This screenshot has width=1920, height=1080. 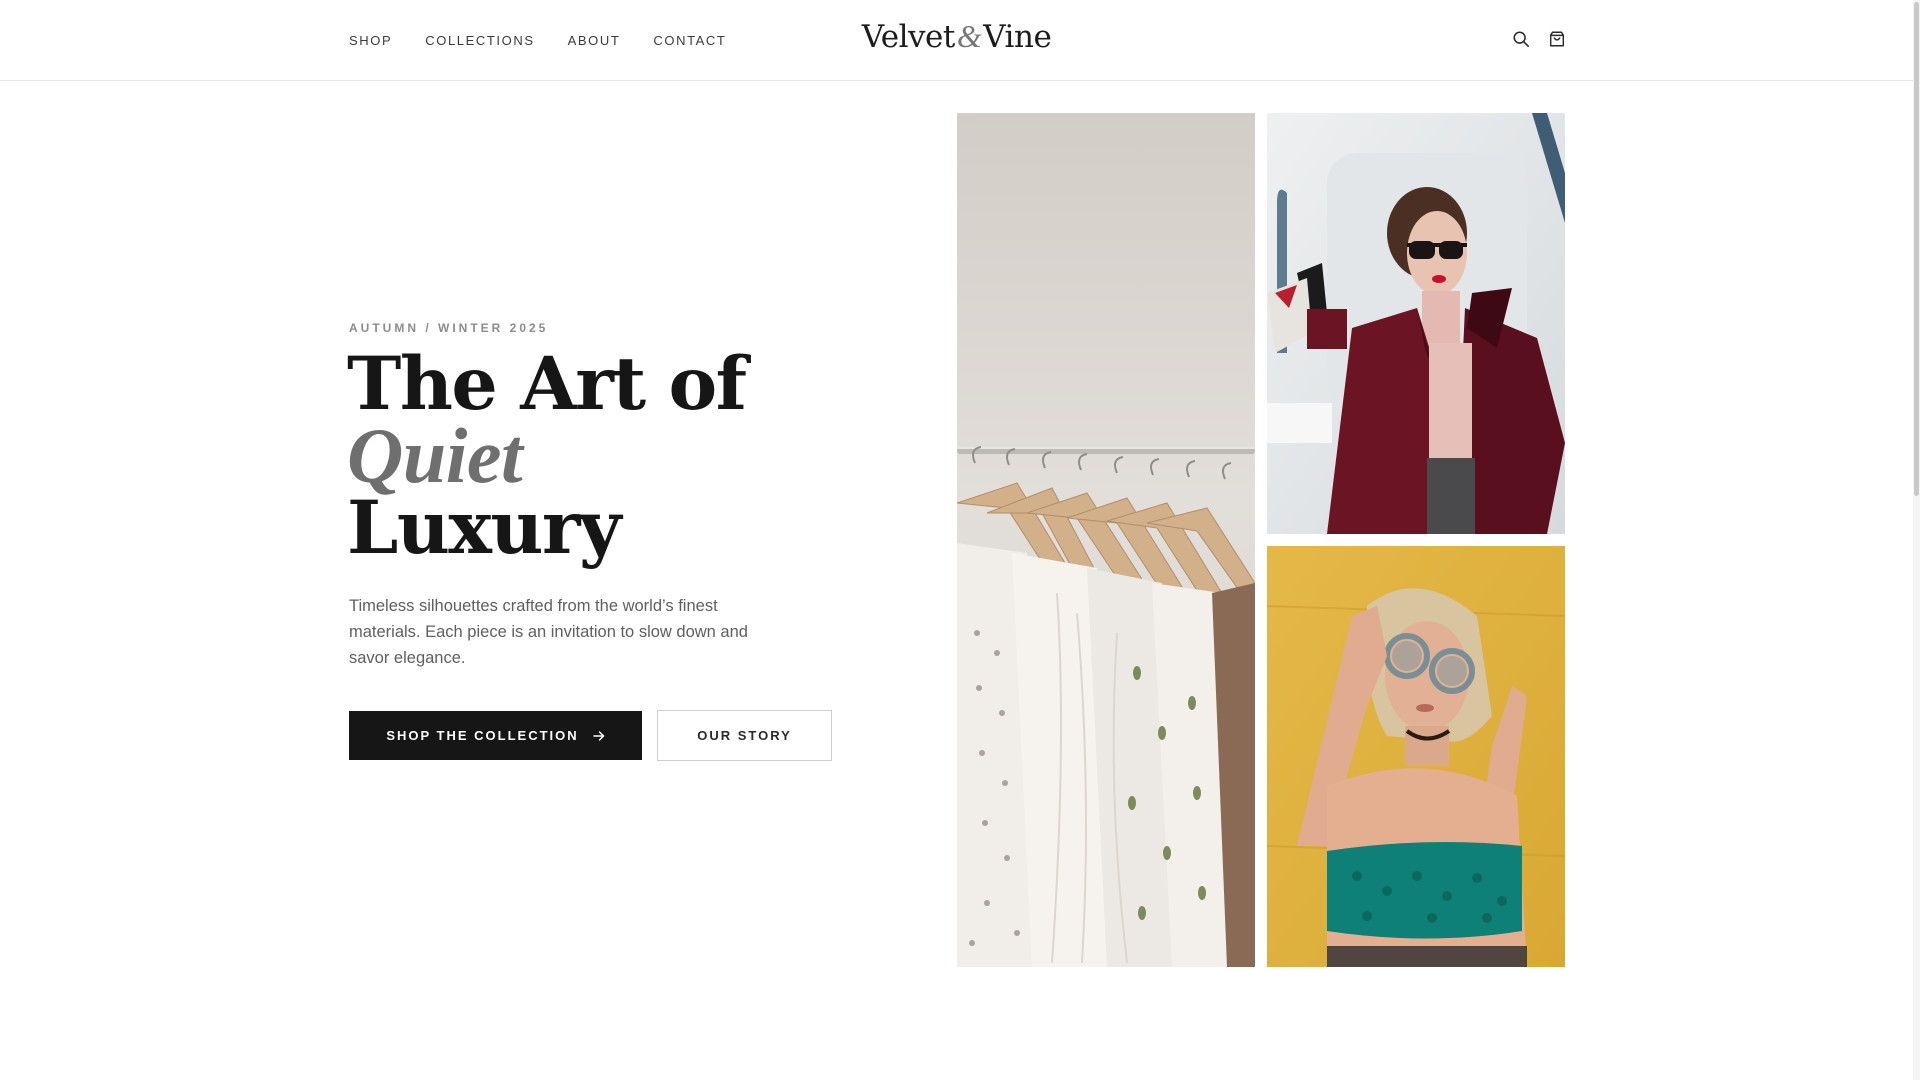 What do you see at coordinates (1521, 39) in the screenshot?
I see `search-icon` at bounding box center [1521, 39].